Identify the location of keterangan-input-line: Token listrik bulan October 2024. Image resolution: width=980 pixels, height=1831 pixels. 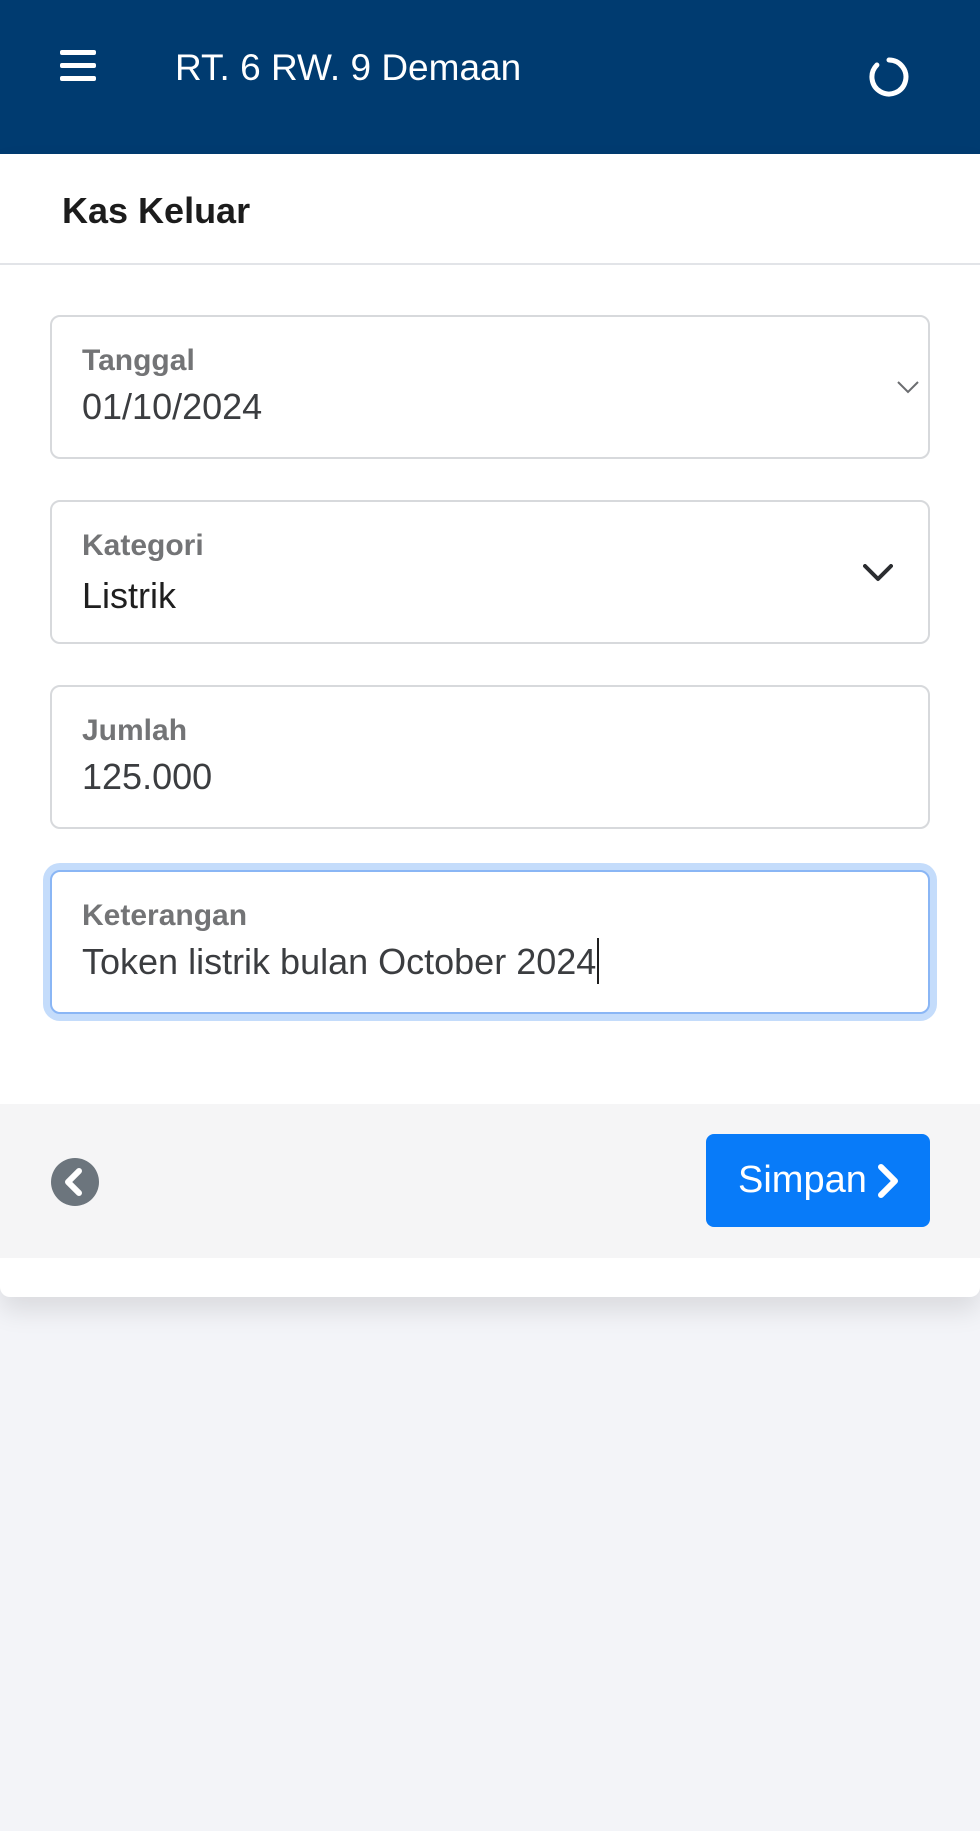
(341, 962).